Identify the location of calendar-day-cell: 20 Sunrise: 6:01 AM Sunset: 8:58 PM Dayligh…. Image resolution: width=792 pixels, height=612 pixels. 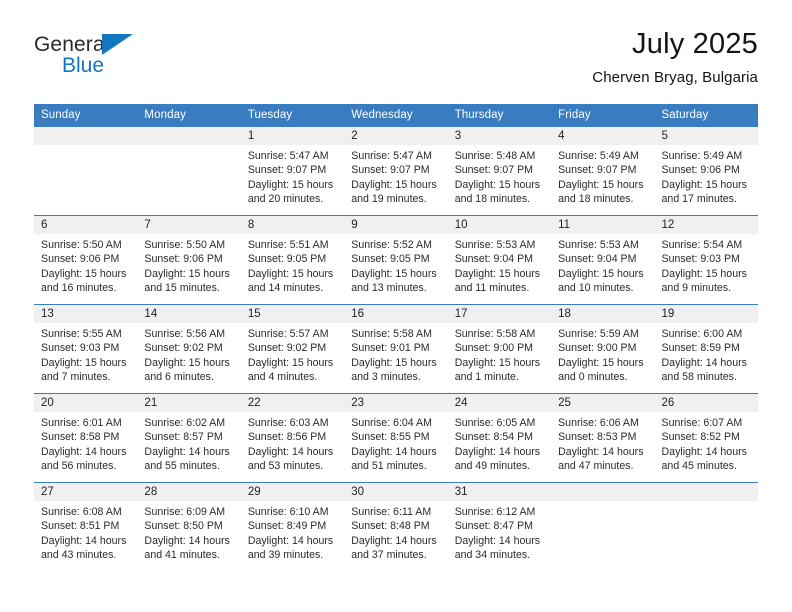
(86, 438).